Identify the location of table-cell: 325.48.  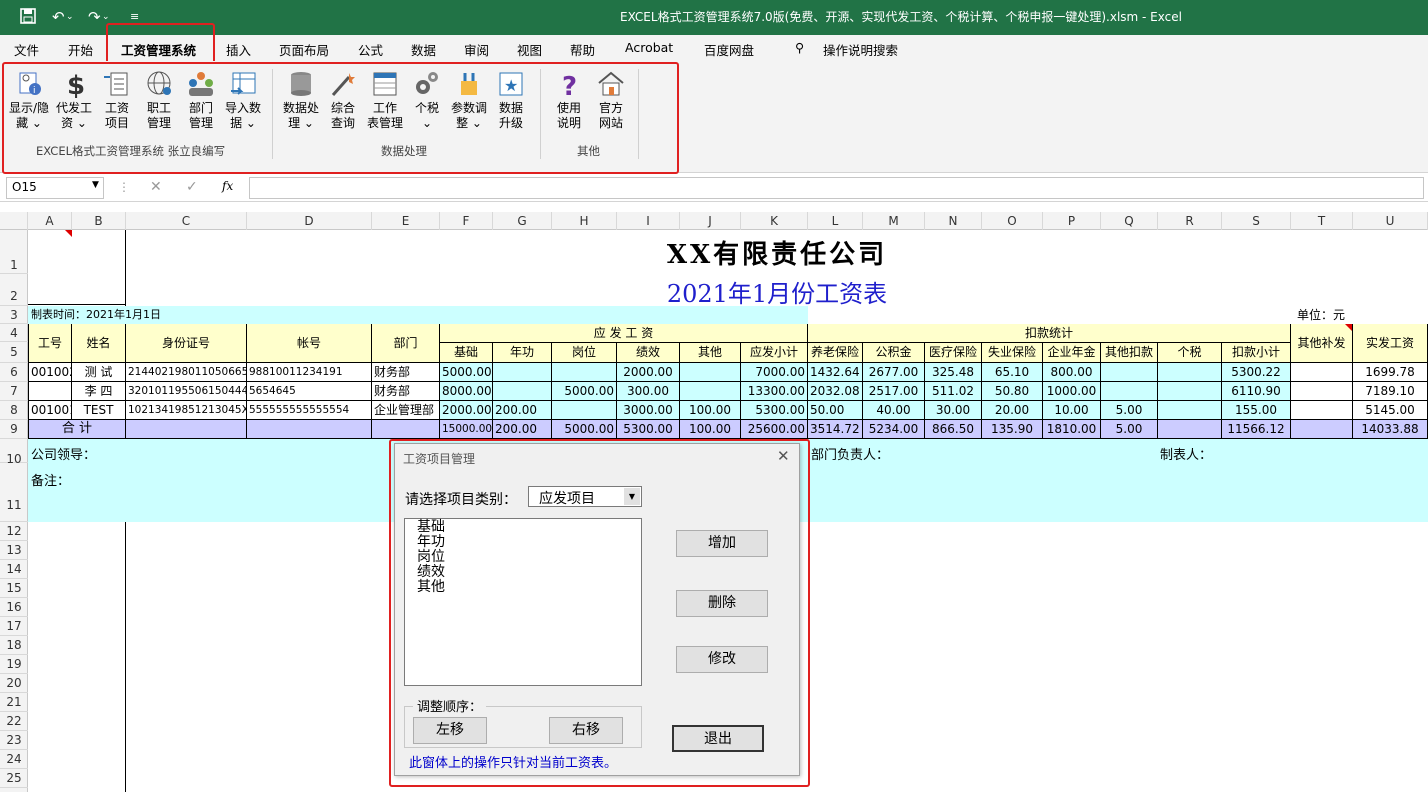
(953, 372).